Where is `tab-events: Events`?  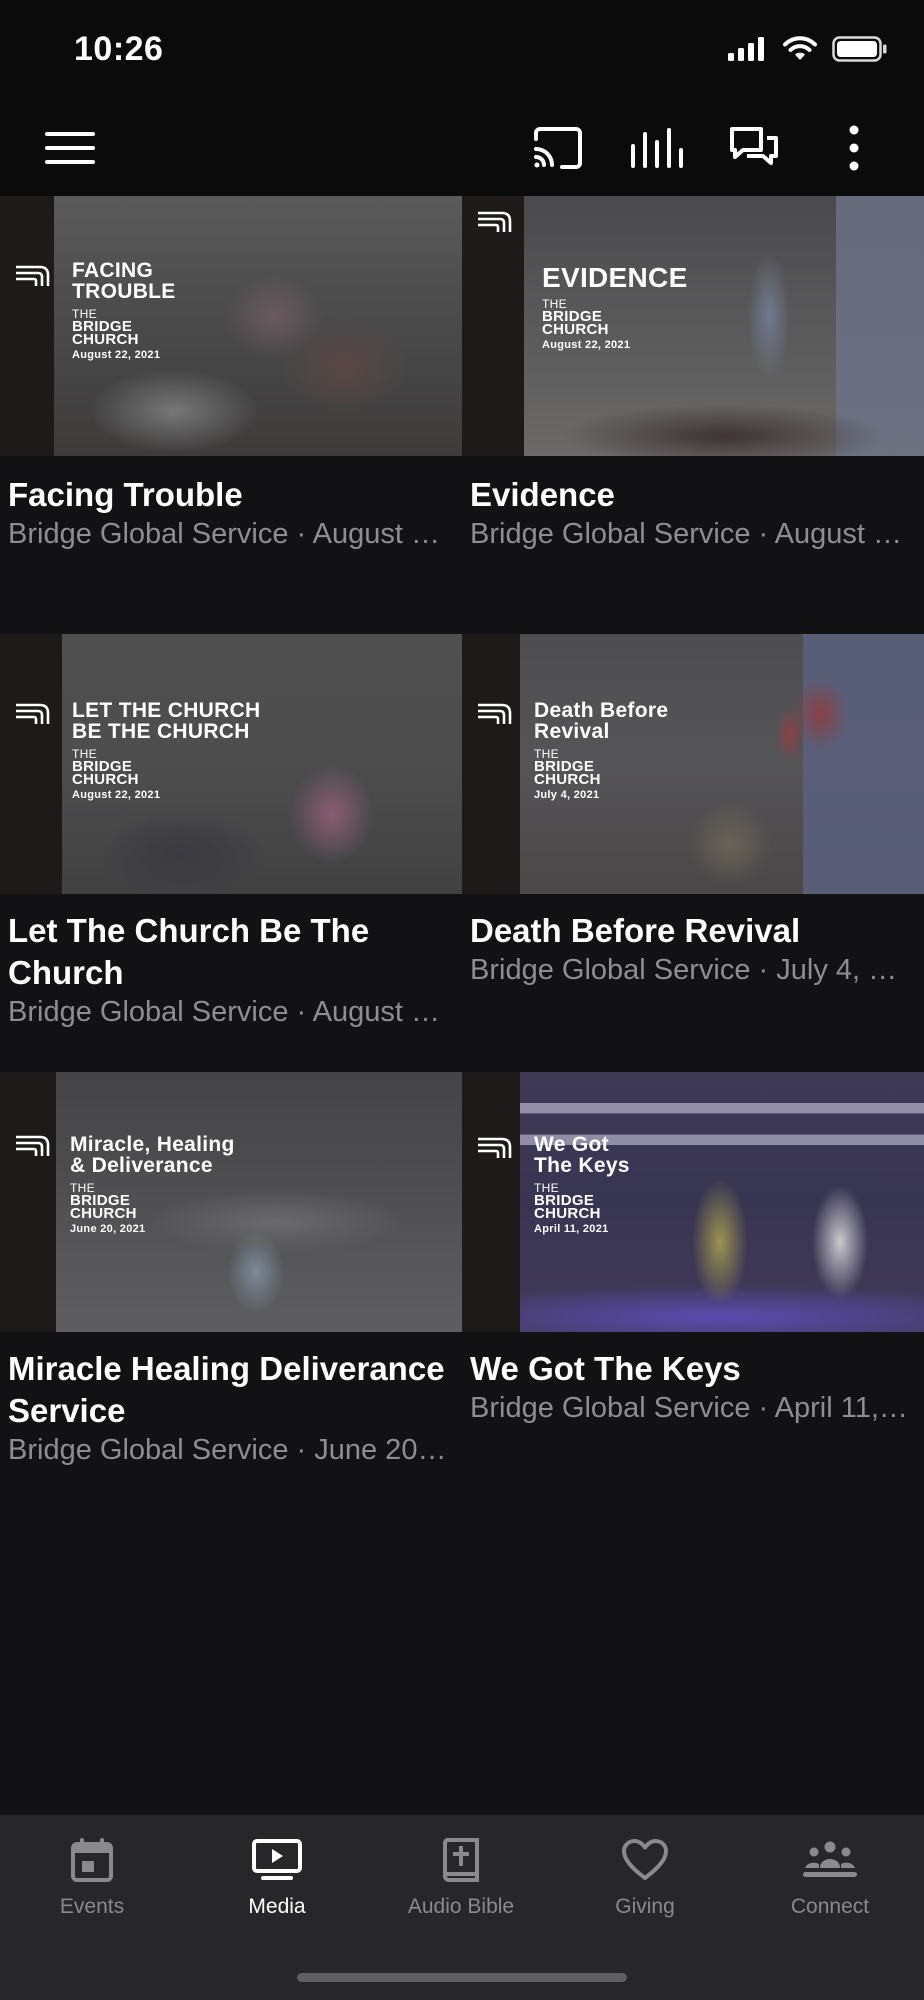
tab-events: Events is located at coordinates (92, 1880).